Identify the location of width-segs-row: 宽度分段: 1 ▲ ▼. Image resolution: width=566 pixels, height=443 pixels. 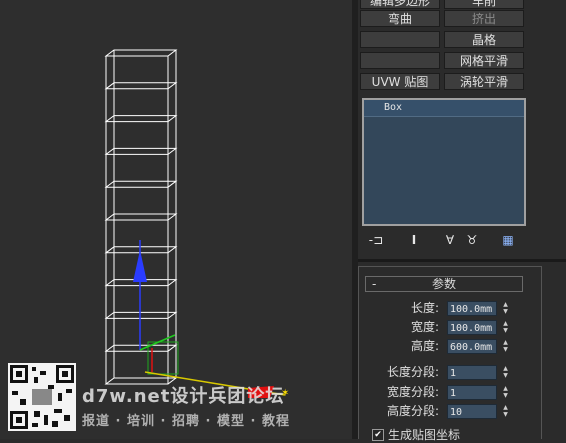
(451, 392).